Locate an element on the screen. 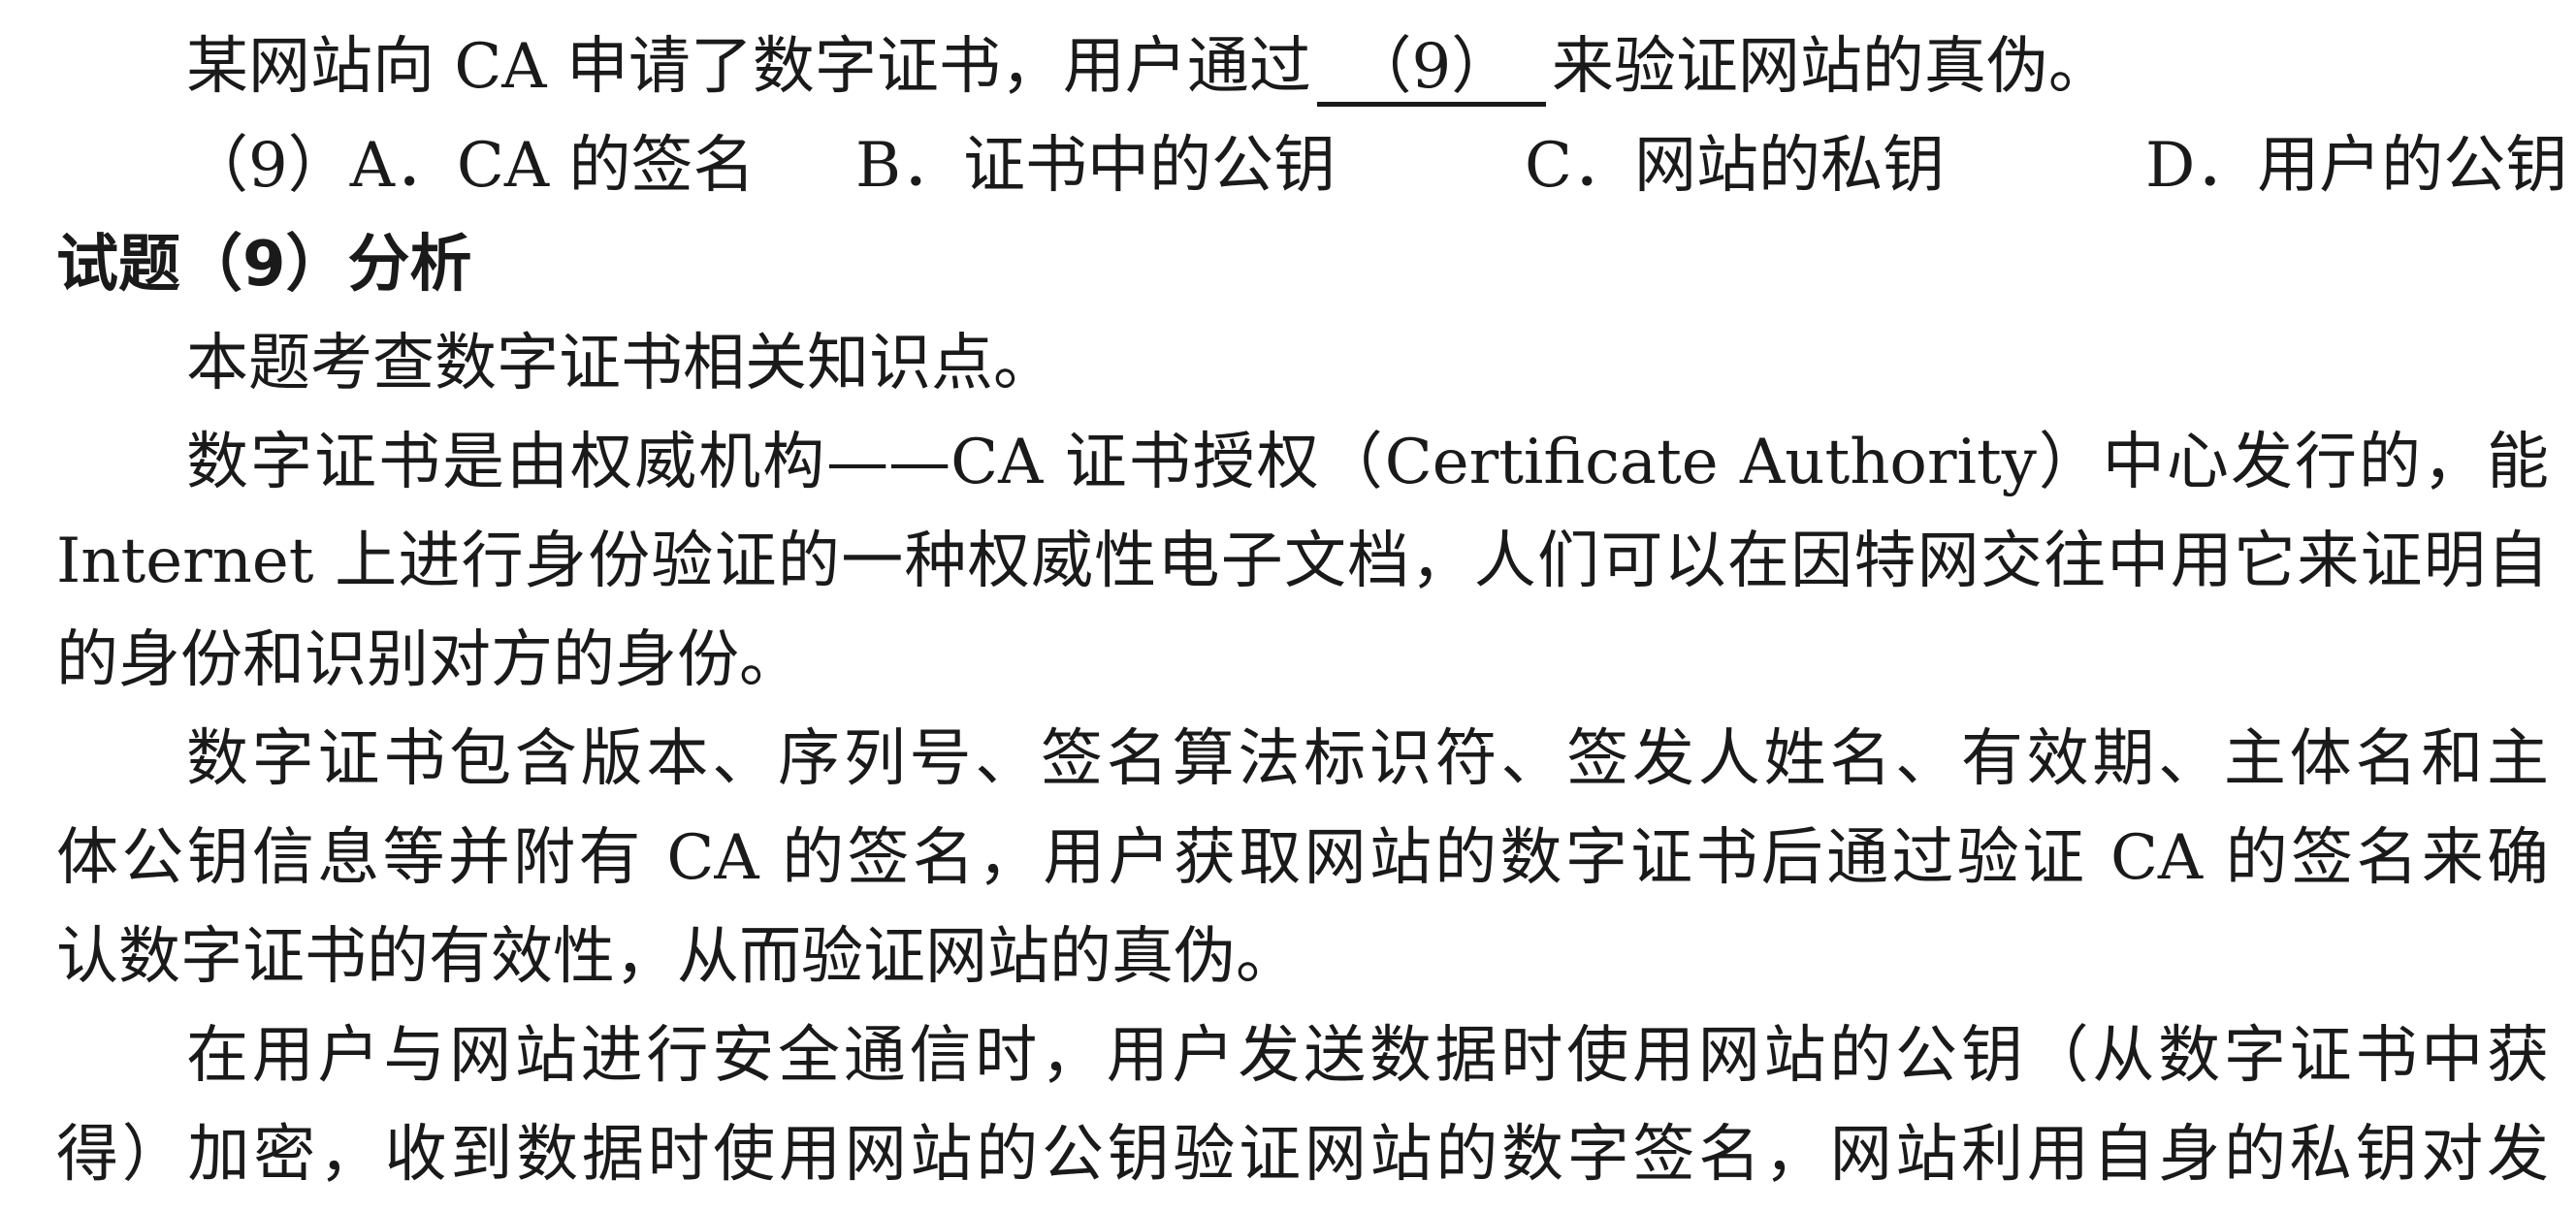 Image resolution: width=2576 pixels, height=1212 pixels. analysis-line-7: 认数字证书的有效性，从而验证网站的真伪。 is located at coordinates (677, 957).